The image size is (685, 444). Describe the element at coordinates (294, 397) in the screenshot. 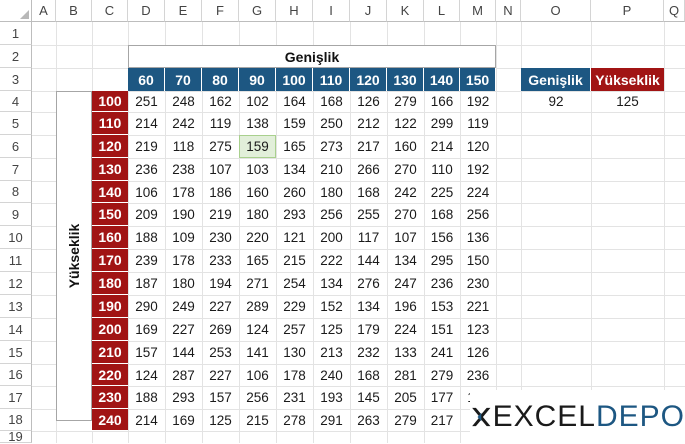

I see `value-cell: 231` at that location.